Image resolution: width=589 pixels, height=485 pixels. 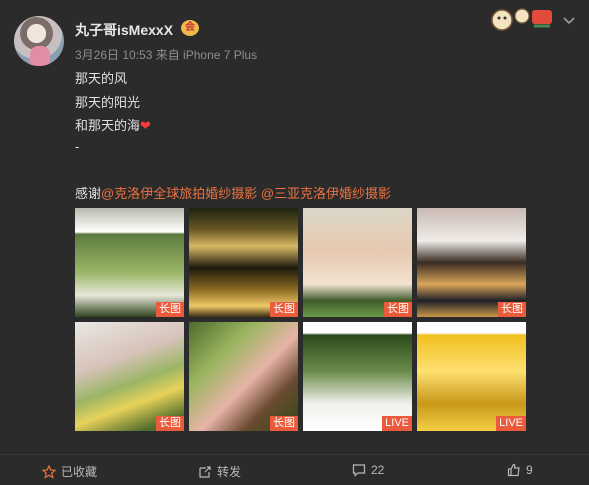 What do you see at coordinates (129, 262) in the screenshot?
I see `image-thumbnail-1: 长图` at bounding box center [129, 262].